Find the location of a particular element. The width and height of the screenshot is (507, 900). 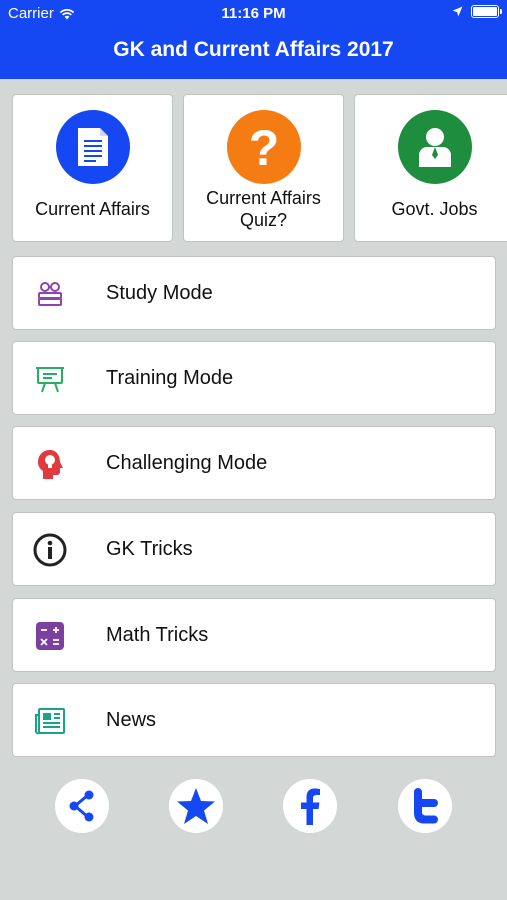

tile-current-affairs-quiz: ? Current Affairs Quiz? is located at coordinates (263, 168).